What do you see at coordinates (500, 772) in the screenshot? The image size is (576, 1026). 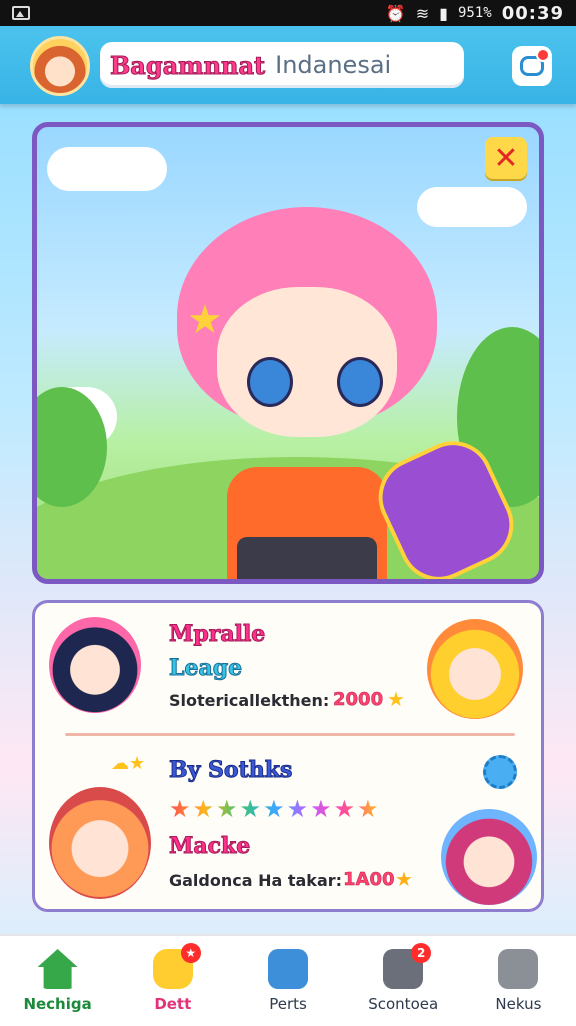 I see `gear-icon` at bounding box center [500, 772].